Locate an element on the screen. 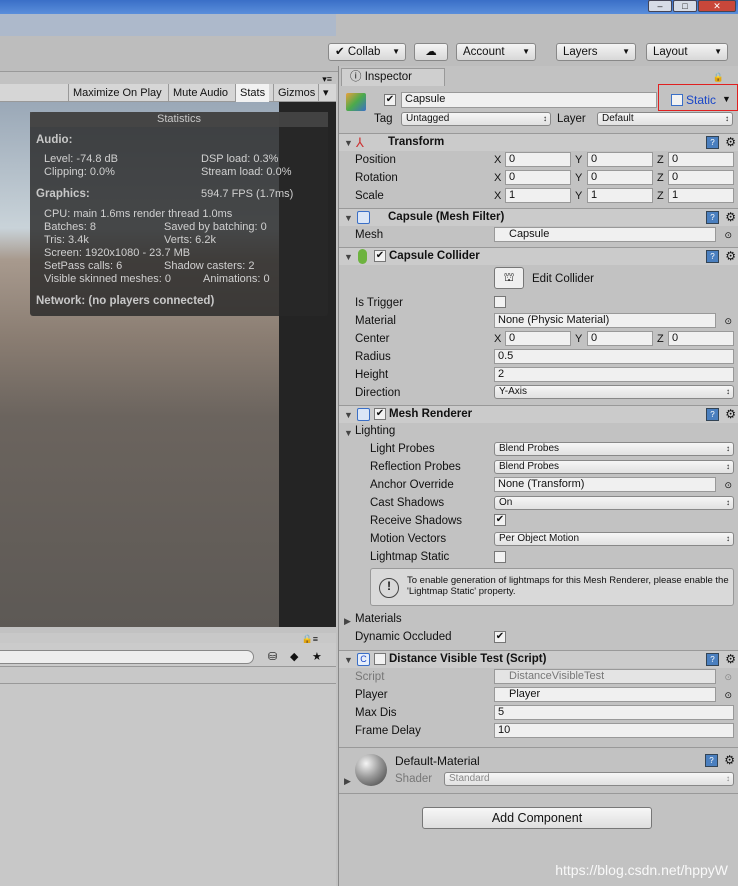  favorite-star-icon: ★ is located at coordinates (317, 656).